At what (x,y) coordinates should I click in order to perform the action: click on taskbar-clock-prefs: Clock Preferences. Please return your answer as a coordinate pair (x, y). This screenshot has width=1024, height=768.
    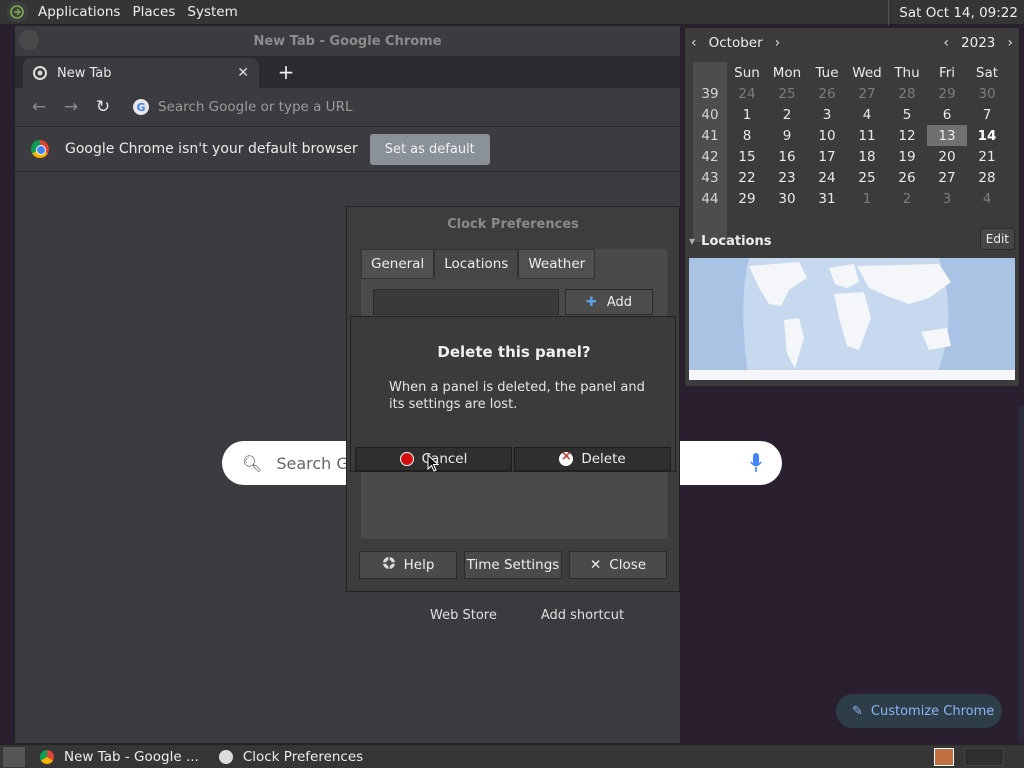
    Looking at the image, I should click on (291, 757).